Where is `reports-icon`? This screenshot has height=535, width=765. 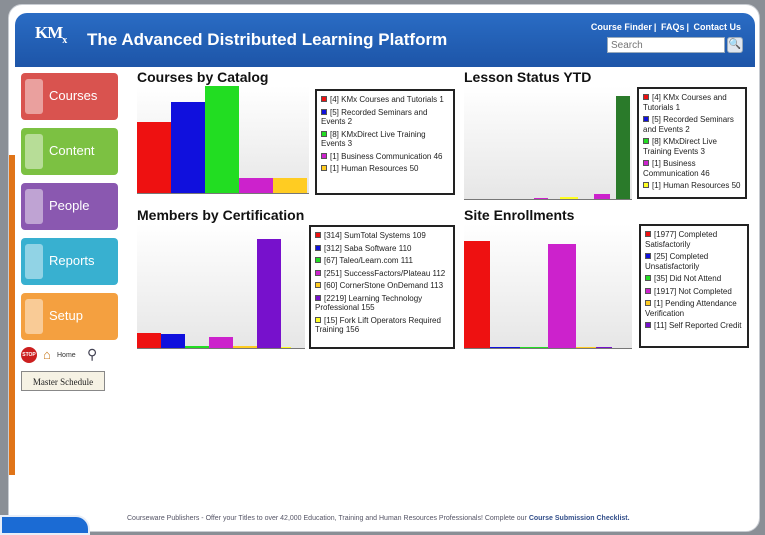
reports-icon is located at coordinates (34, 261).